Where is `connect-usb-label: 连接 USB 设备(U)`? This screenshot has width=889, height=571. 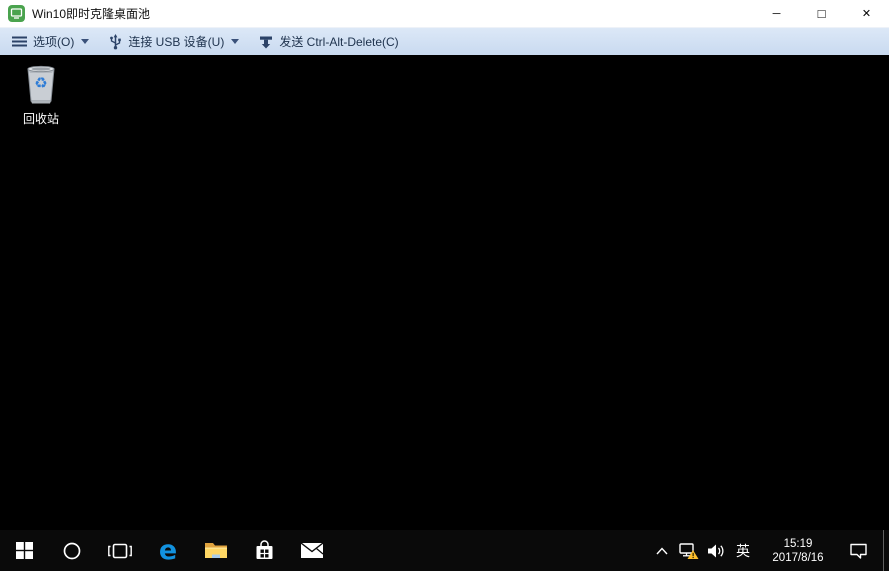 connect-usb-label: 连接 USB 设备(U) is located at coordinates (176, 42).